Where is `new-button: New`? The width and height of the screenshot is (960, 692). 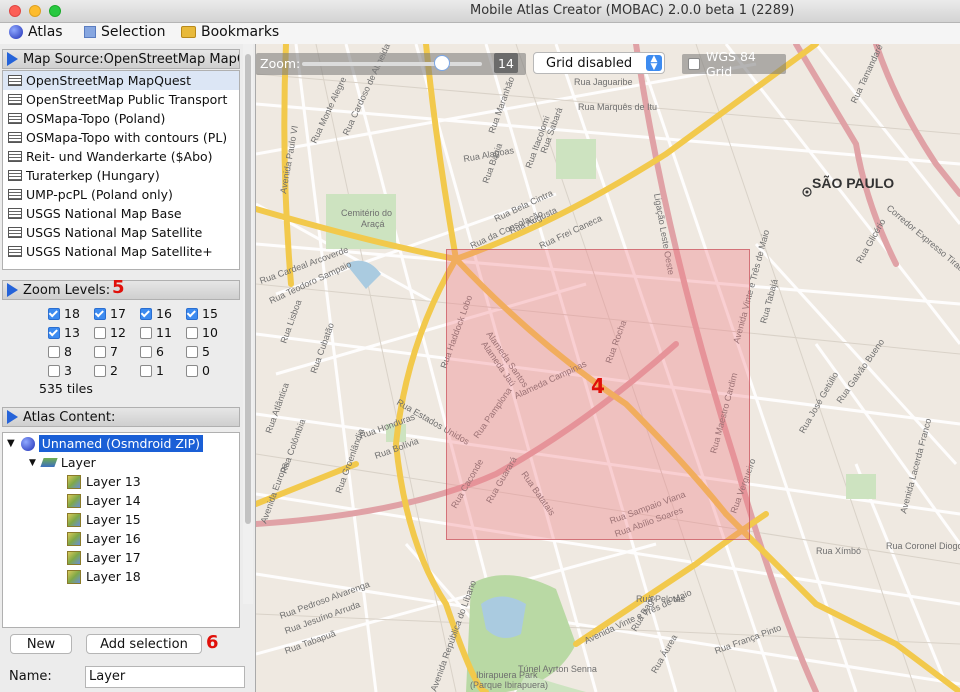
new-button: New is located at coordinates (41, 644).